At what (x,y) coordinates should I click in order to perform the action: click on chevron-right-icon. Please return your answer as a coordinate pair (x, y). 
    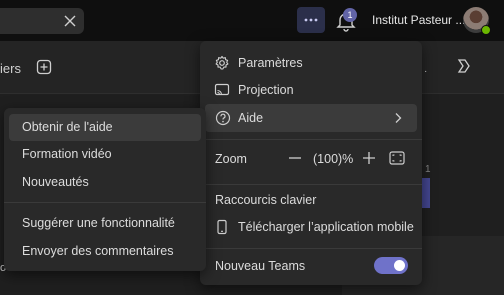
    Looking at the image, I should click on (398, 118).